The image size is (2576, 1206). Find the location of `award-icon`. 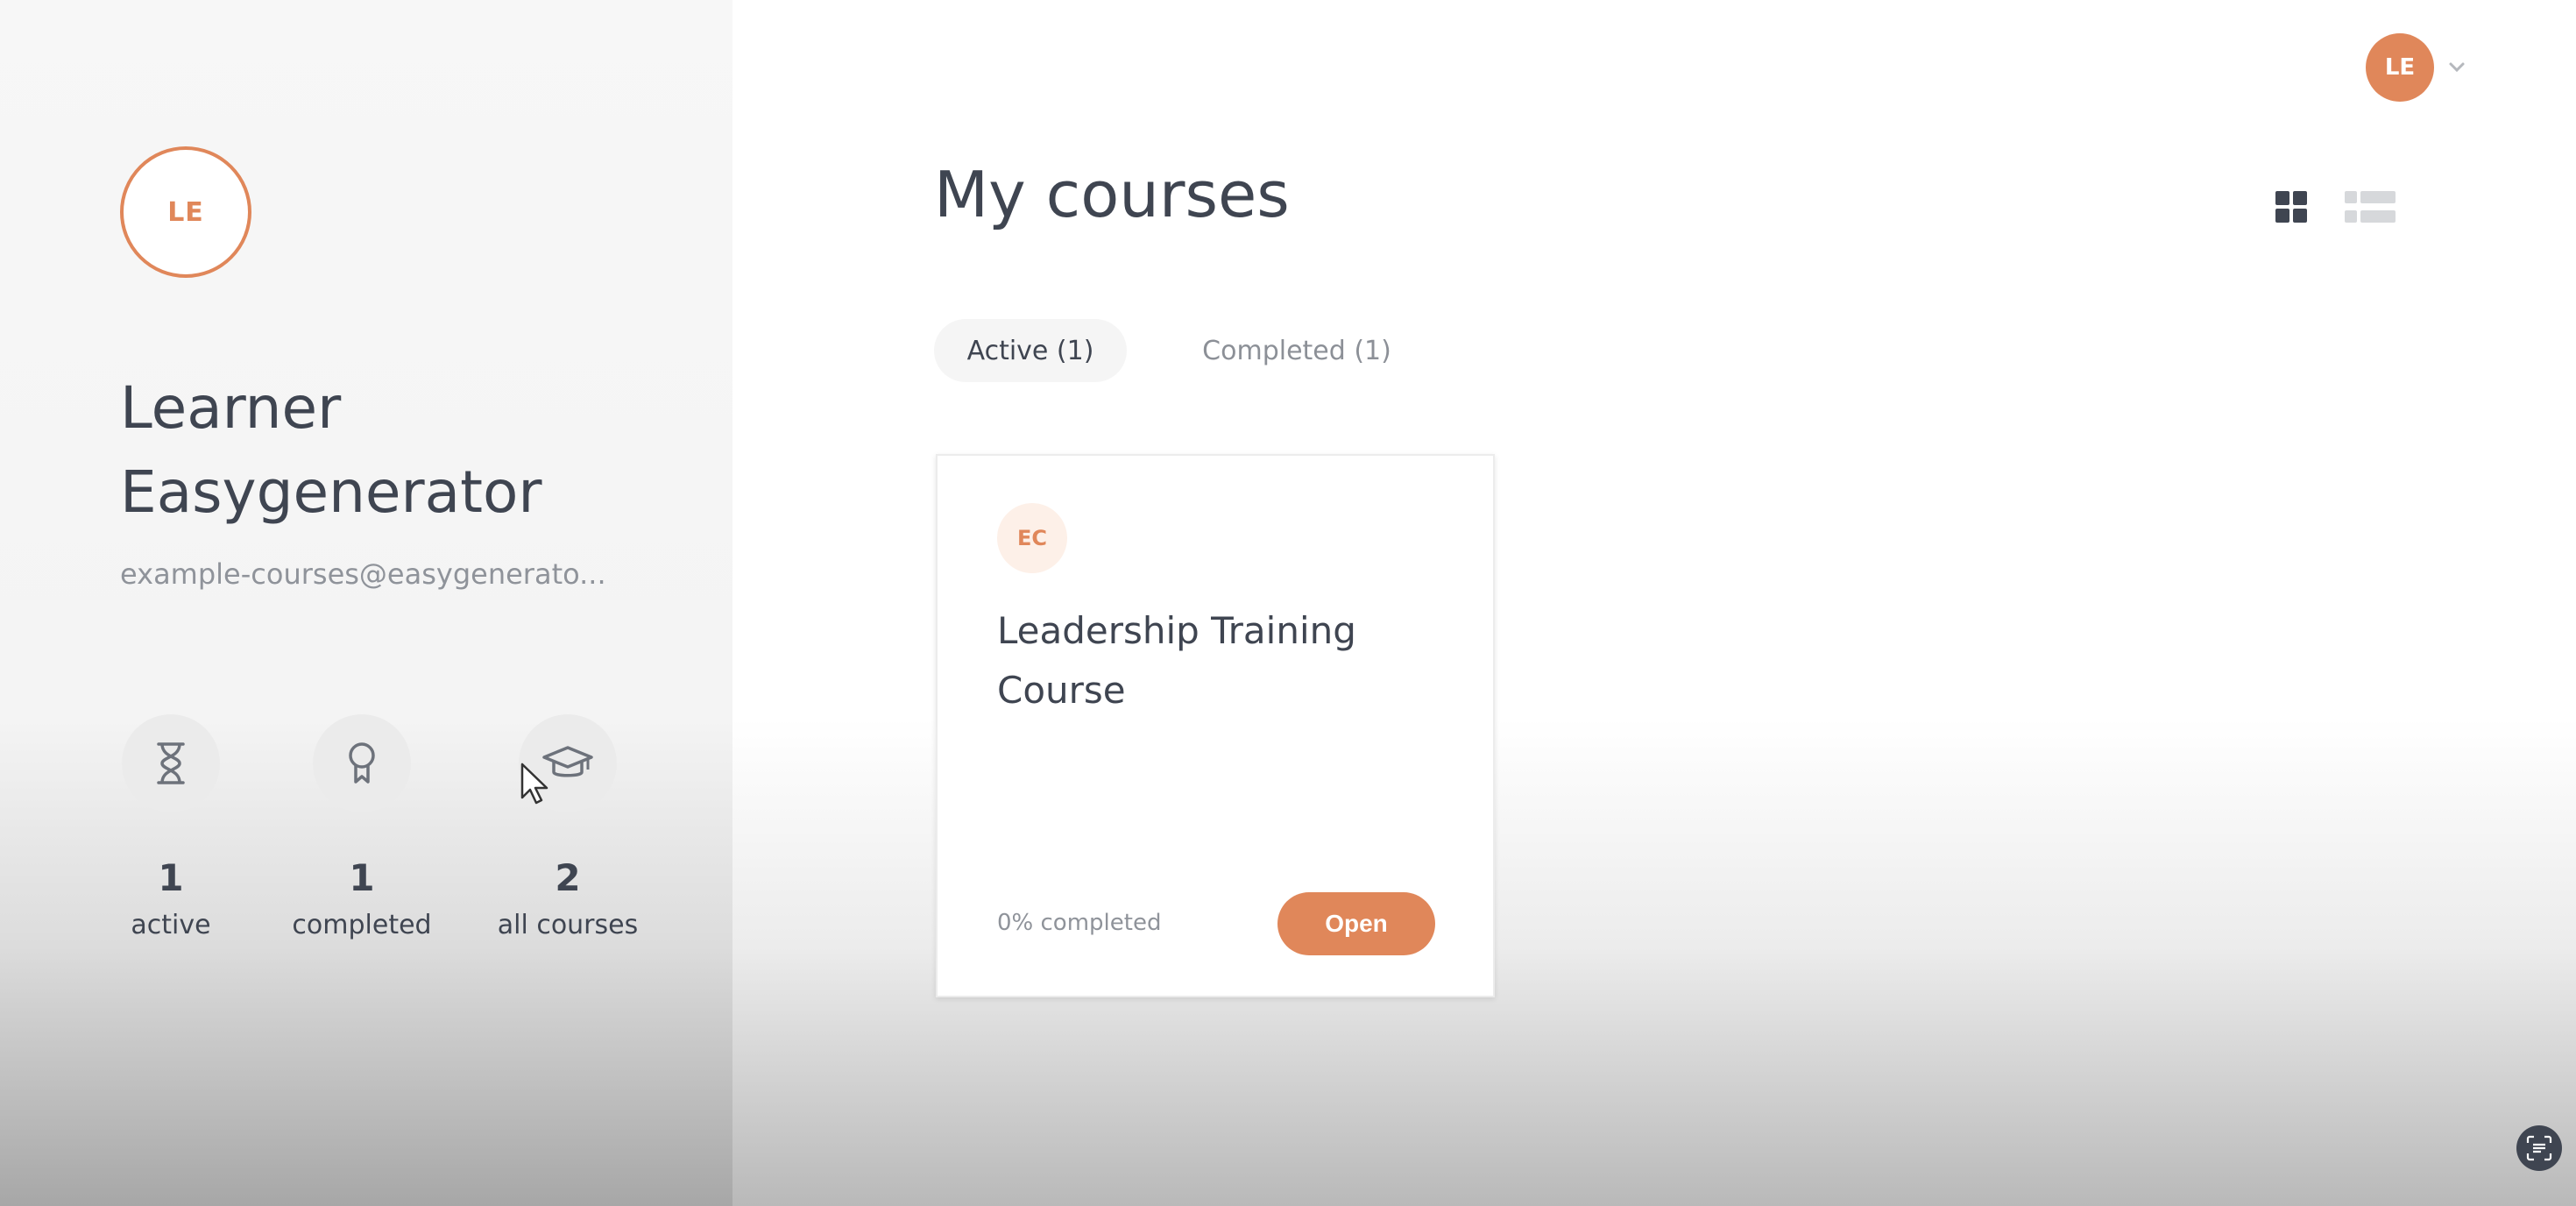

award-icon is located at coordinates (362, 763).